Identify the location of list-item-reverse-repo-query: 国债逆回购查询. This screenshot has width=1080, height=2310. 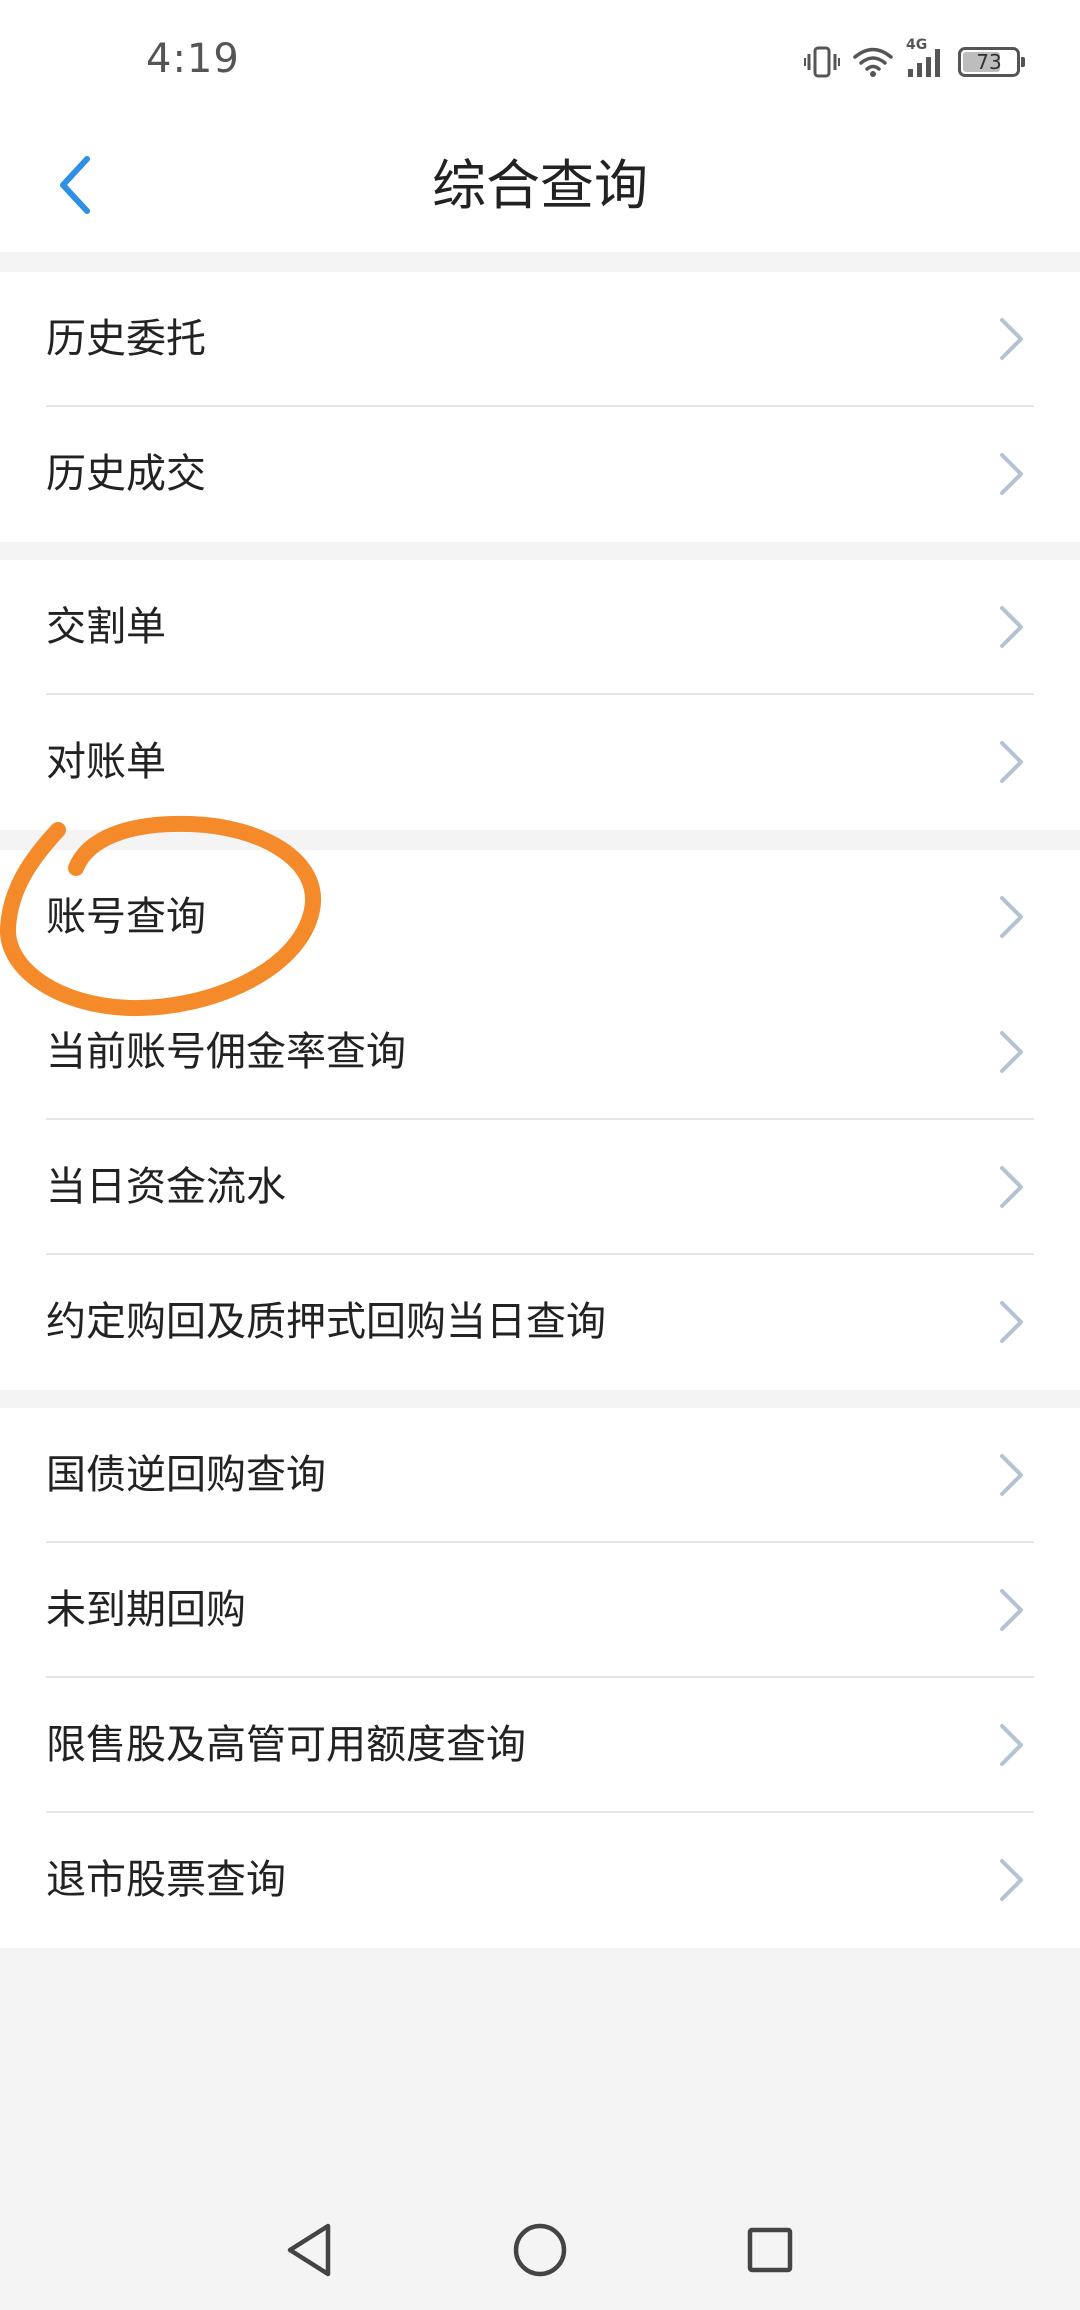
(540, 1475).